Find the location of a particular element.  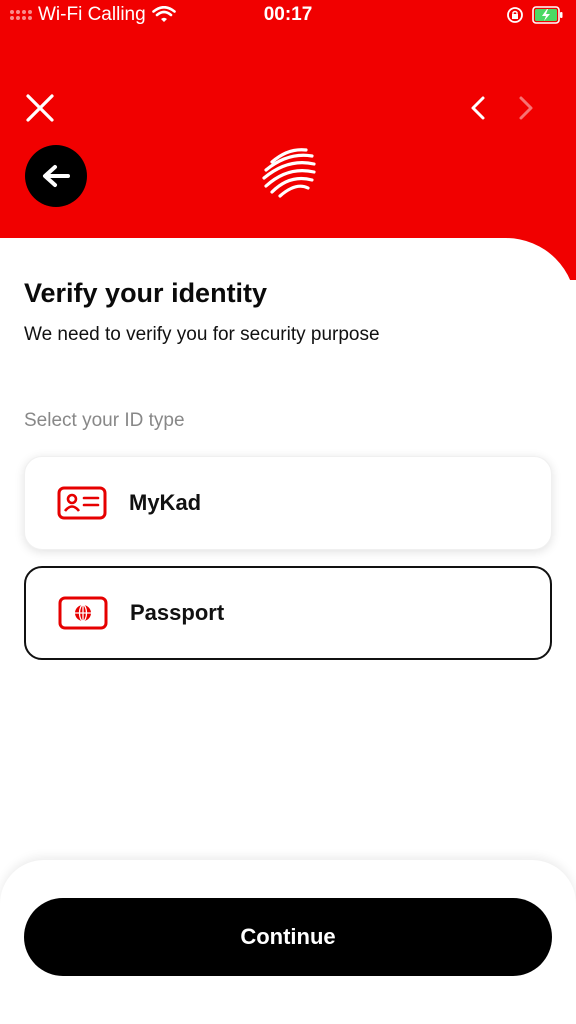

close-icon is located at coordinates (40, 108).